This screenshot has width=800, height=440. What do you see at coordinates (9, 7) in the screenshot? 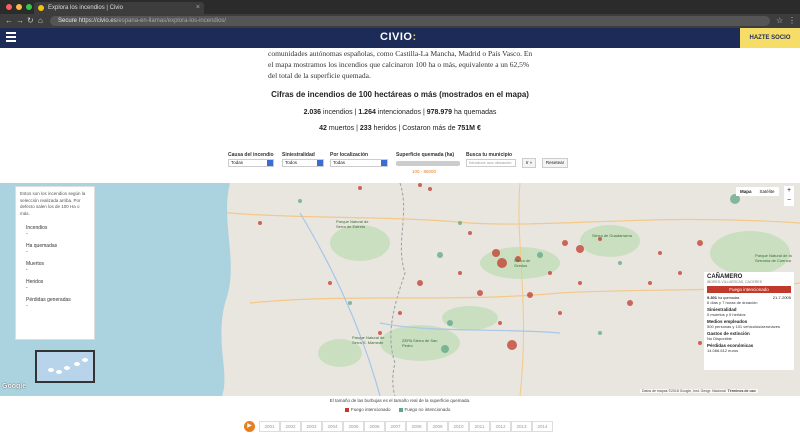
I see `close-window-icon` at bounding box center [9, 7].